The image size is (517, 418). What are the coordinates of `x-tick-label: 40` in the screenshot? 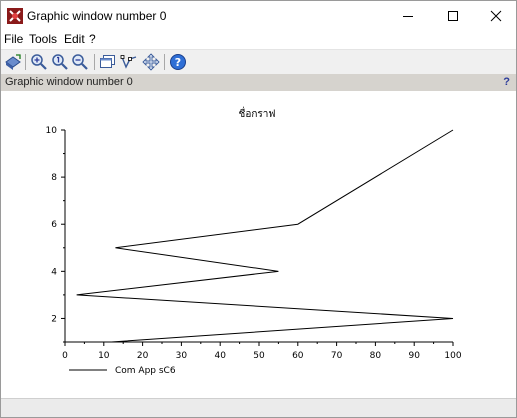 It's located at (220, 356).